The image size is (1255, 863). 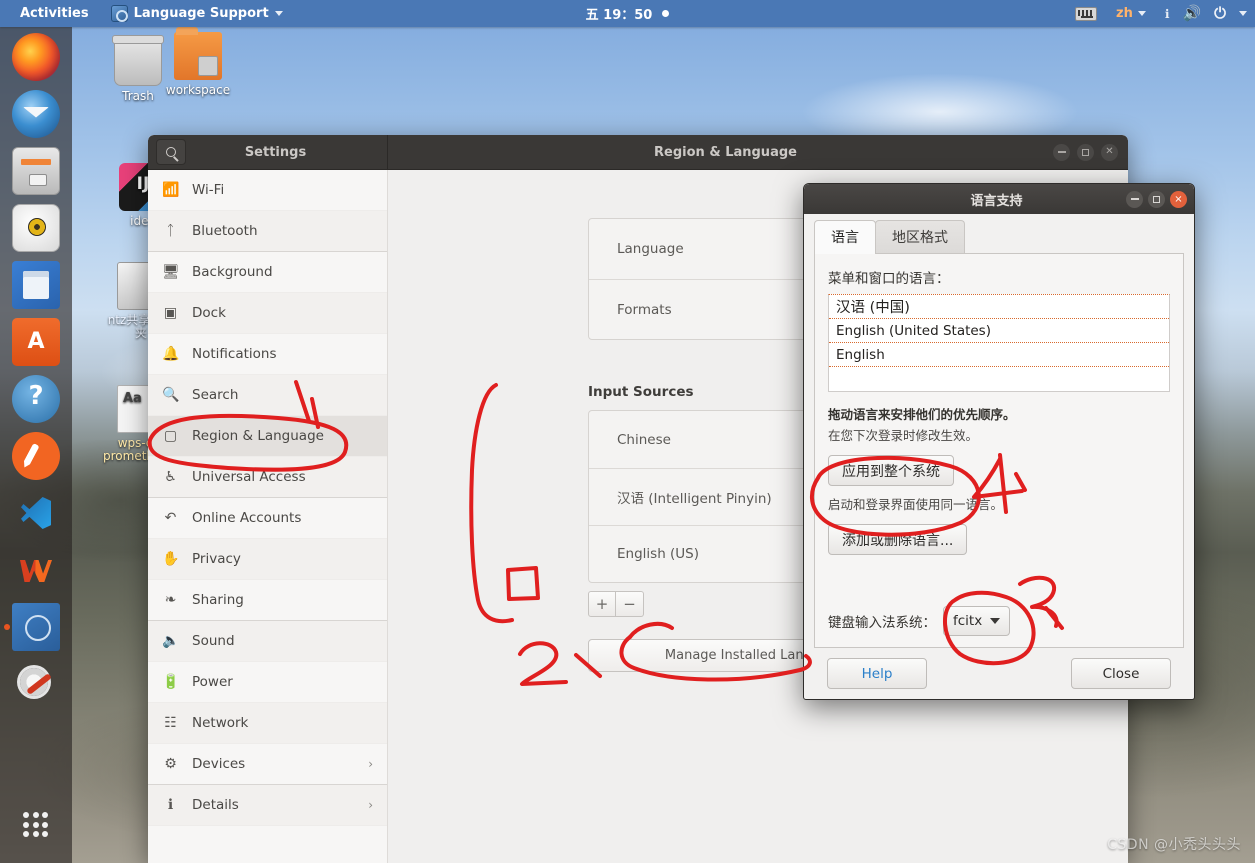 I want to click on volume-icon: 🔊, so click(x=1191, y=13).